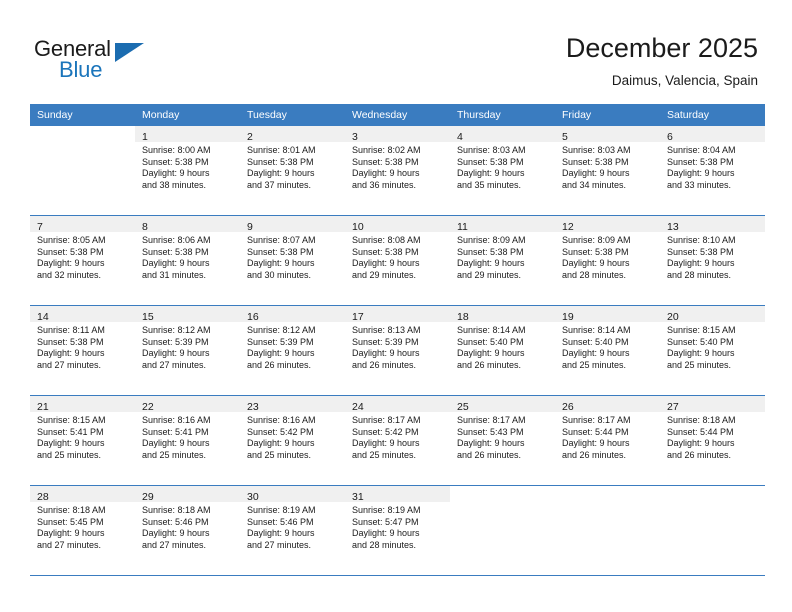 The image size is (792, 612). Describe the element at coordinates (148, 317) in the screenshot. I see `day-number: 15` at that location.